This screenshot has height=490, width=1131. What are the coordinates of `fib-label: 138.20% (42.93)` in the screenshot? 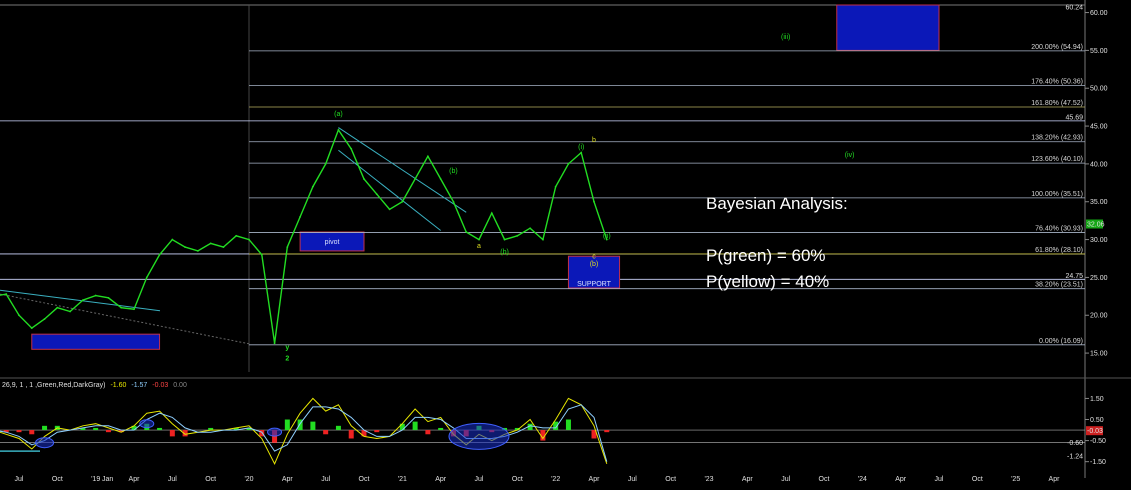 It's located at (1057, 138).